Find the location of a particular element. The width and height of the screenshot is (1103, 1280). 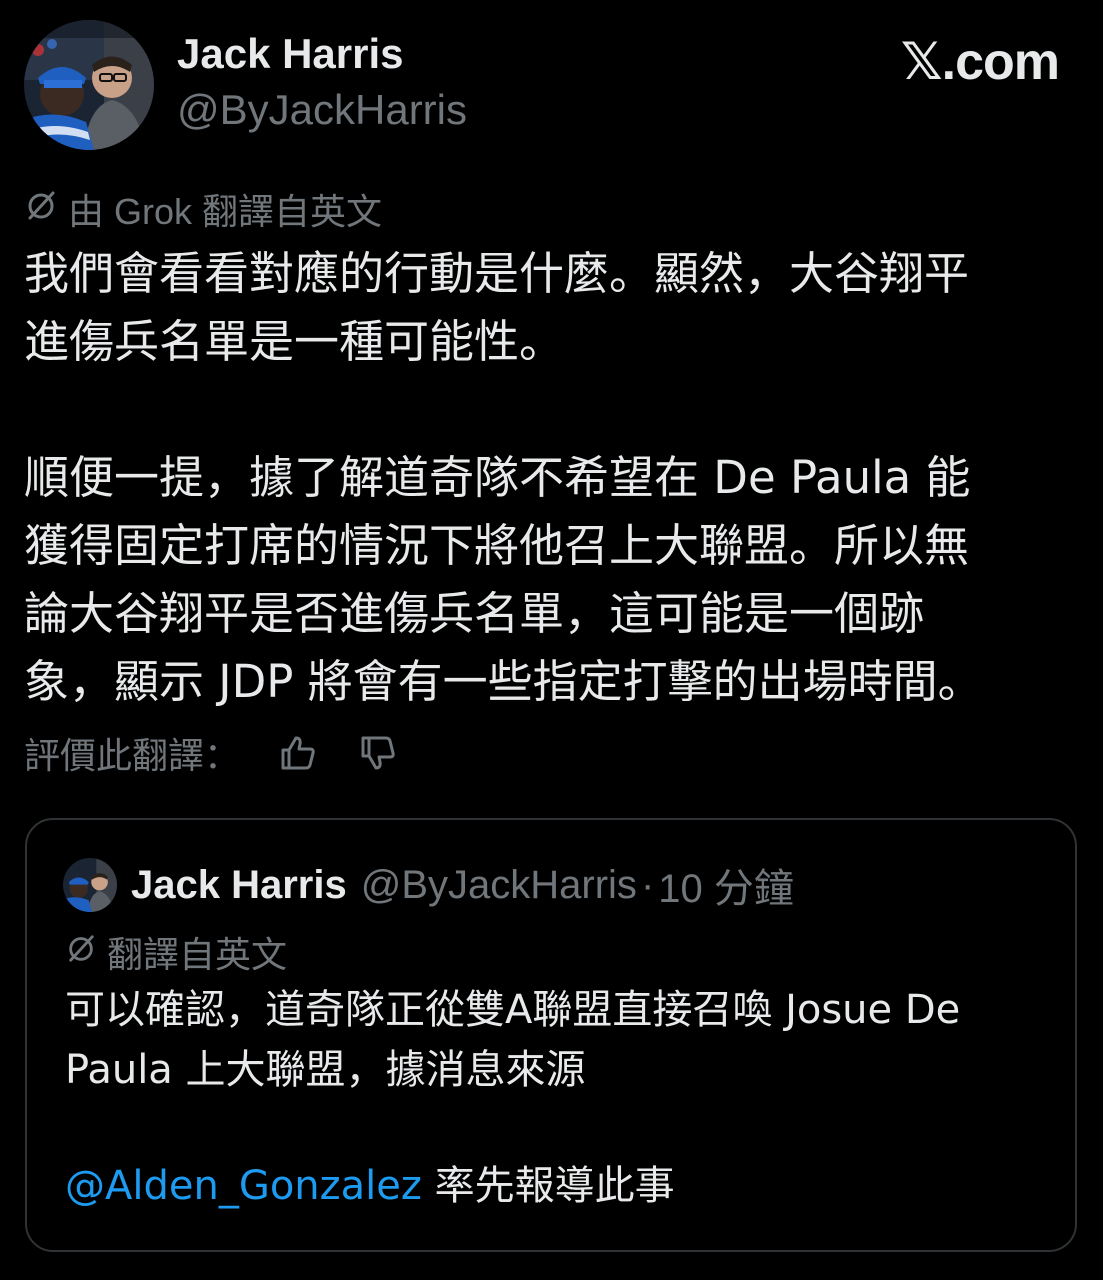

credit-text: 率先報導此事 is located at coordinates (548, 1186).